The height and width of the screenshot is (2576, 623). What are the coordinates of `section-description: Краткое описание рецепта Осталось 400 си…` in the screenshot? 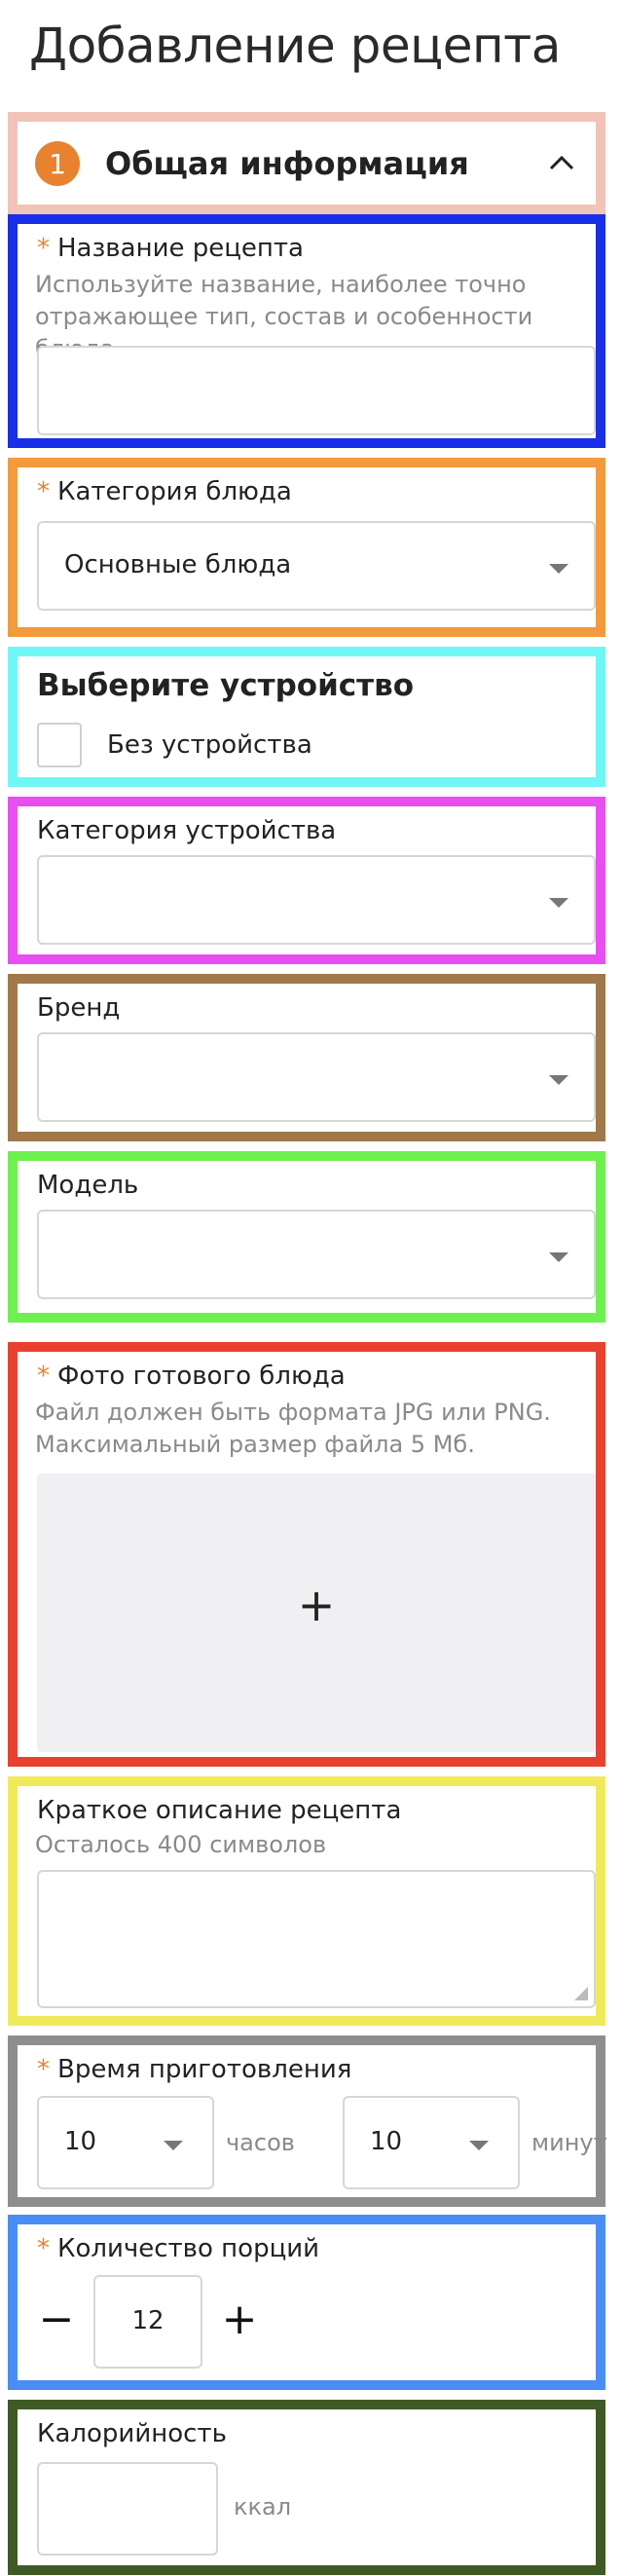 It's located at (306, 1901).